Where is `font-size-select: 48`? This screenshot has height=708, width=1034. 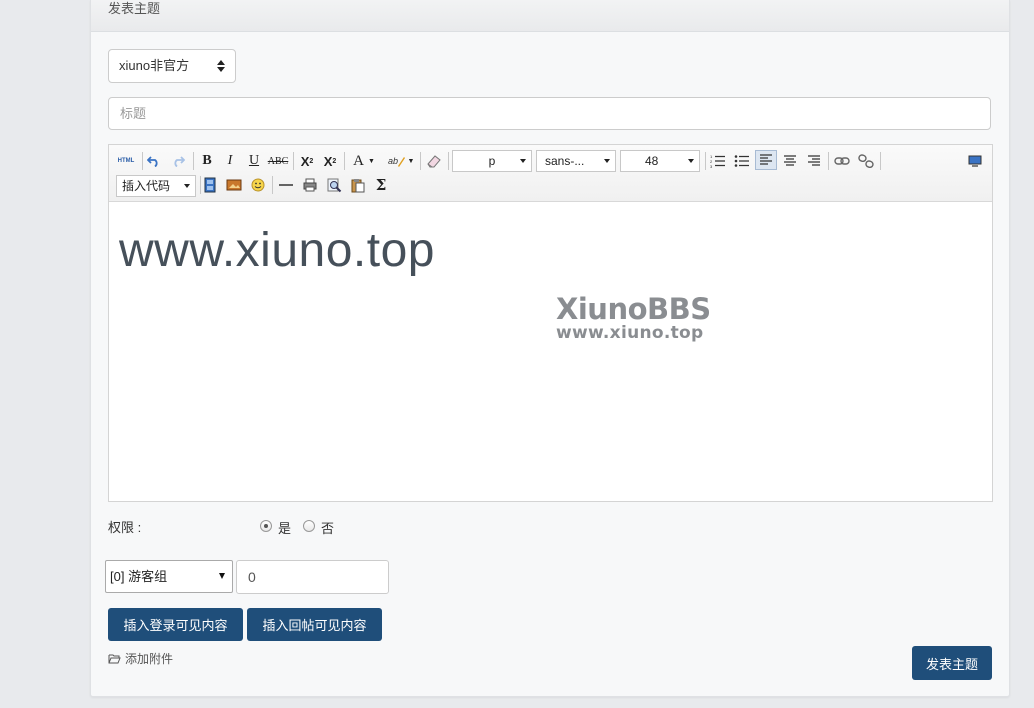 font-size-select: 48 is located at coordinates (660, 161).